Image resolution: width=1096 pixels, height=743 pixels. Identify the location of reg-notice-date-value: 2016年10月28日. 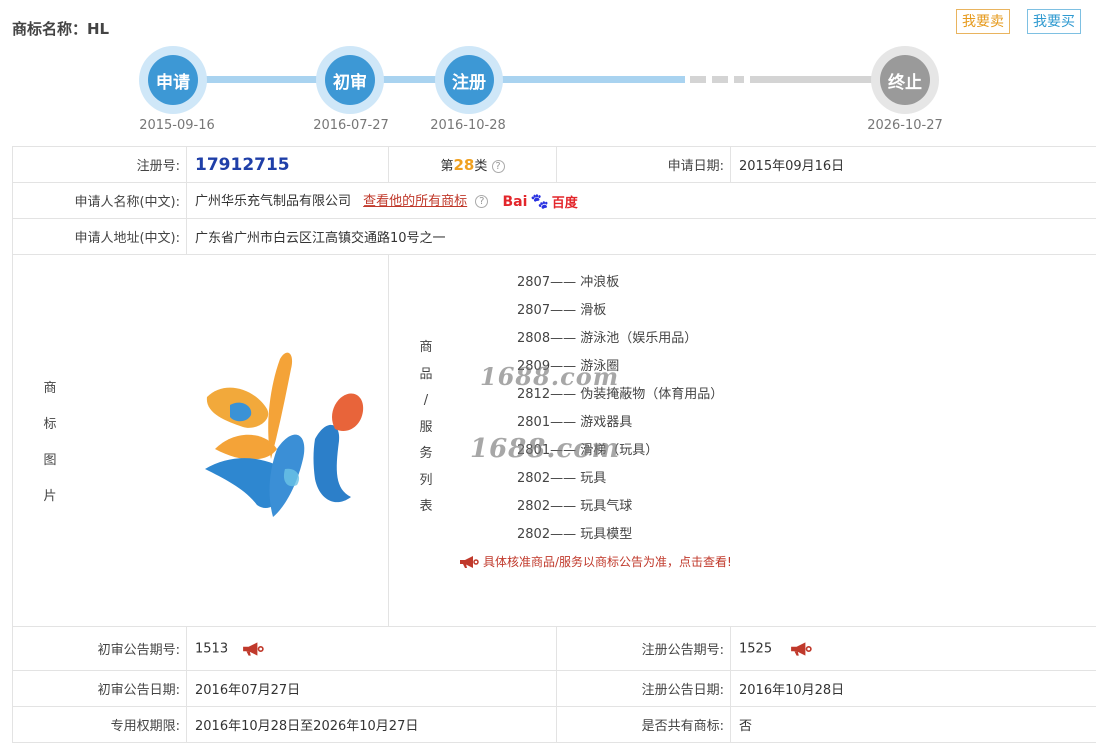
(913, 688).